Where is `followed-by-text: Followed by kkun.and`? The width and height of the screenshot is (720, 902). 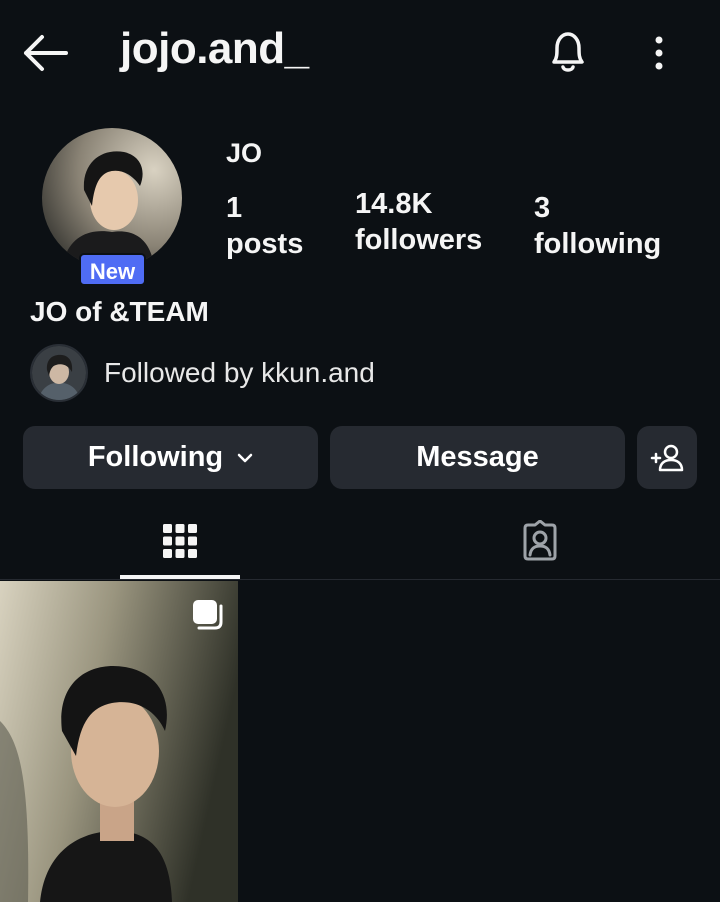 followed-by-text: Followed by kkun.and is located at coordinates (239, 372).